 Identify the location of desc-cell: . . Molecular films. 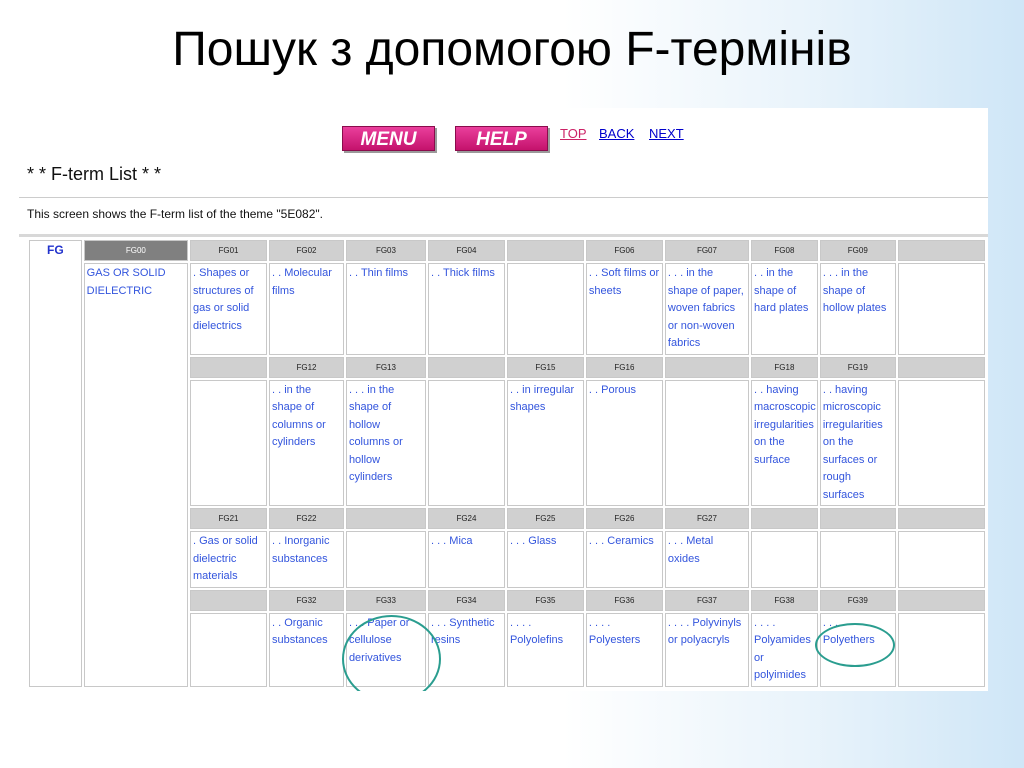
(306, 309).